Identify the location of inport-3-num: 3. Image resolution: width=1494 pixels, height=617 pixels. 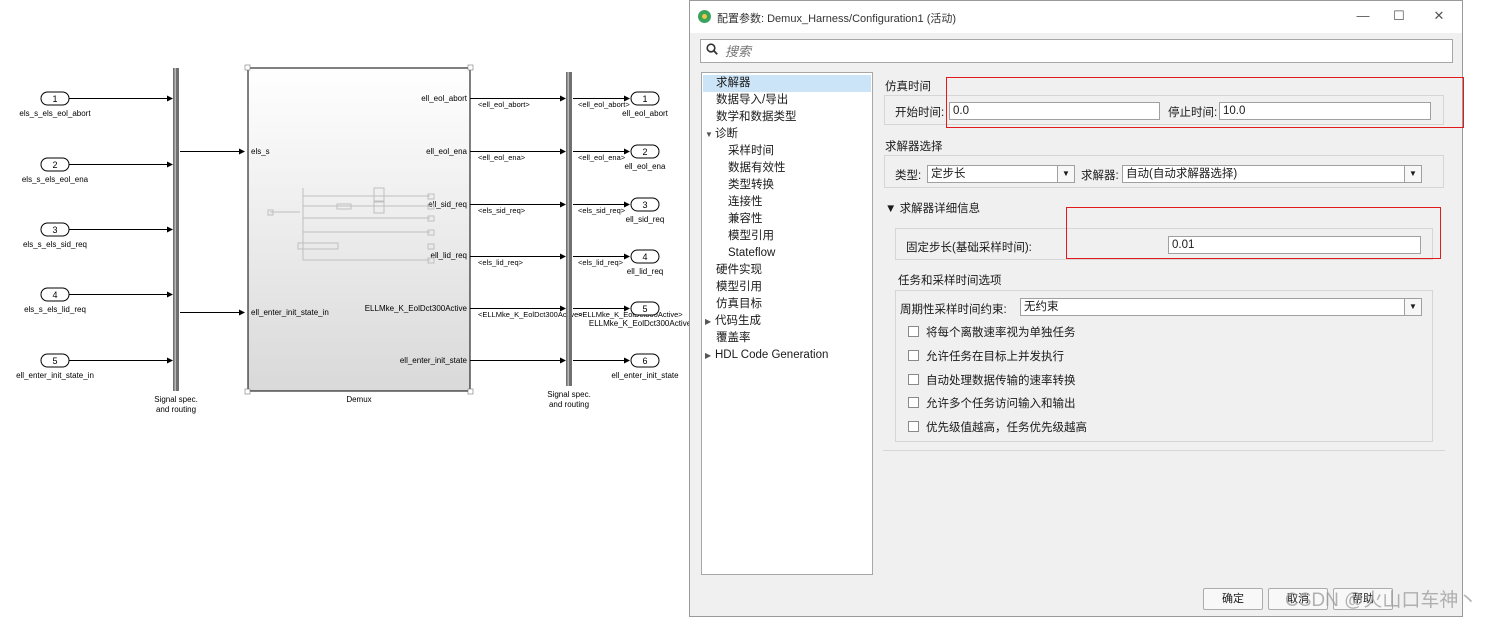
(54, 230).